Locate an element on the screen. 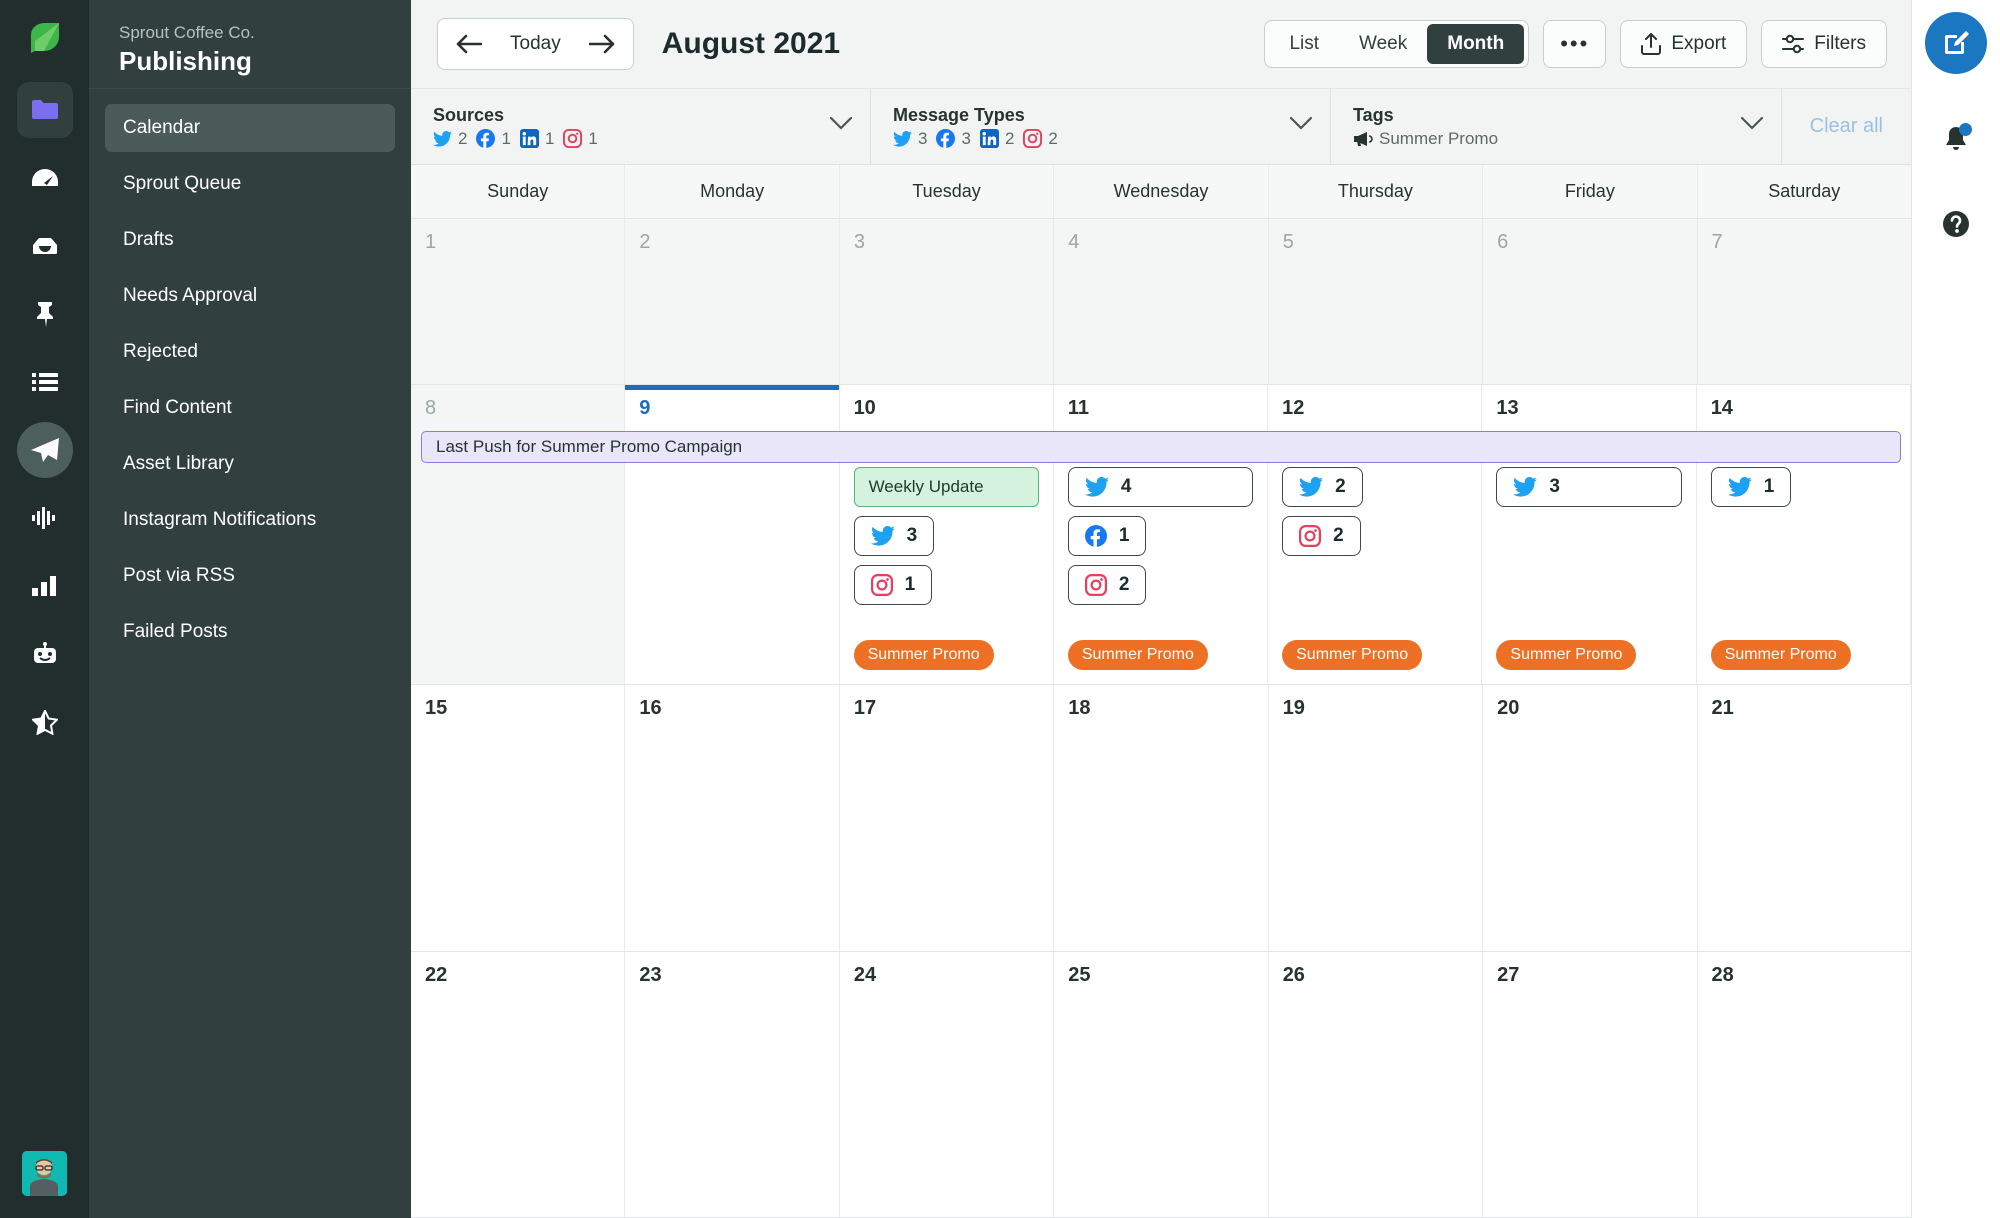 Image resolution: width=2000 pixels, height=1218 pixels. rail-item-inbox is located at coordinates (45, 246).